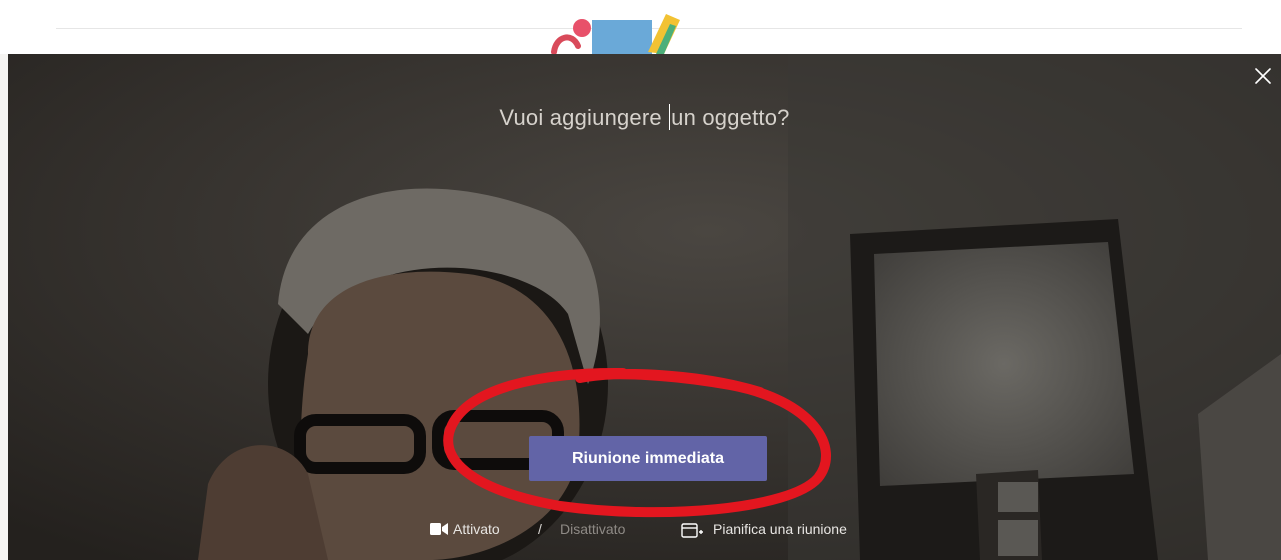 The height and width of the screenshot is (560, 1281). I want to click on text-caret, so click(670, 117).